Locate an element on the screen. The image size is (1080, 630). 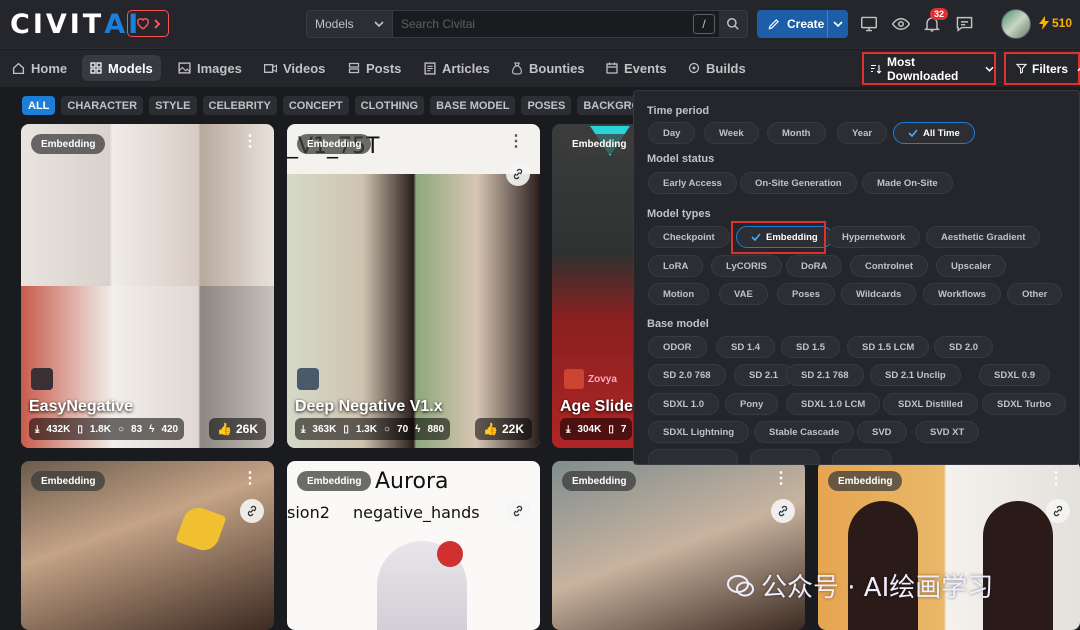
filter-sdxl-0-9: SDXL 0.9 is located at coordinates (1015, 375).